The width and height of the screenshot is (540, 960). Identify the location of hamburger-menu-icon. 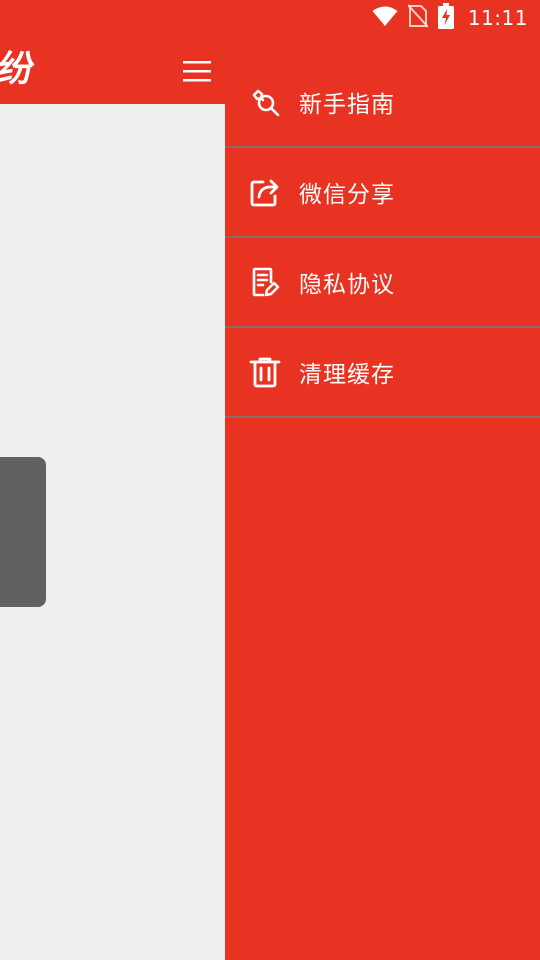
(197, 71).